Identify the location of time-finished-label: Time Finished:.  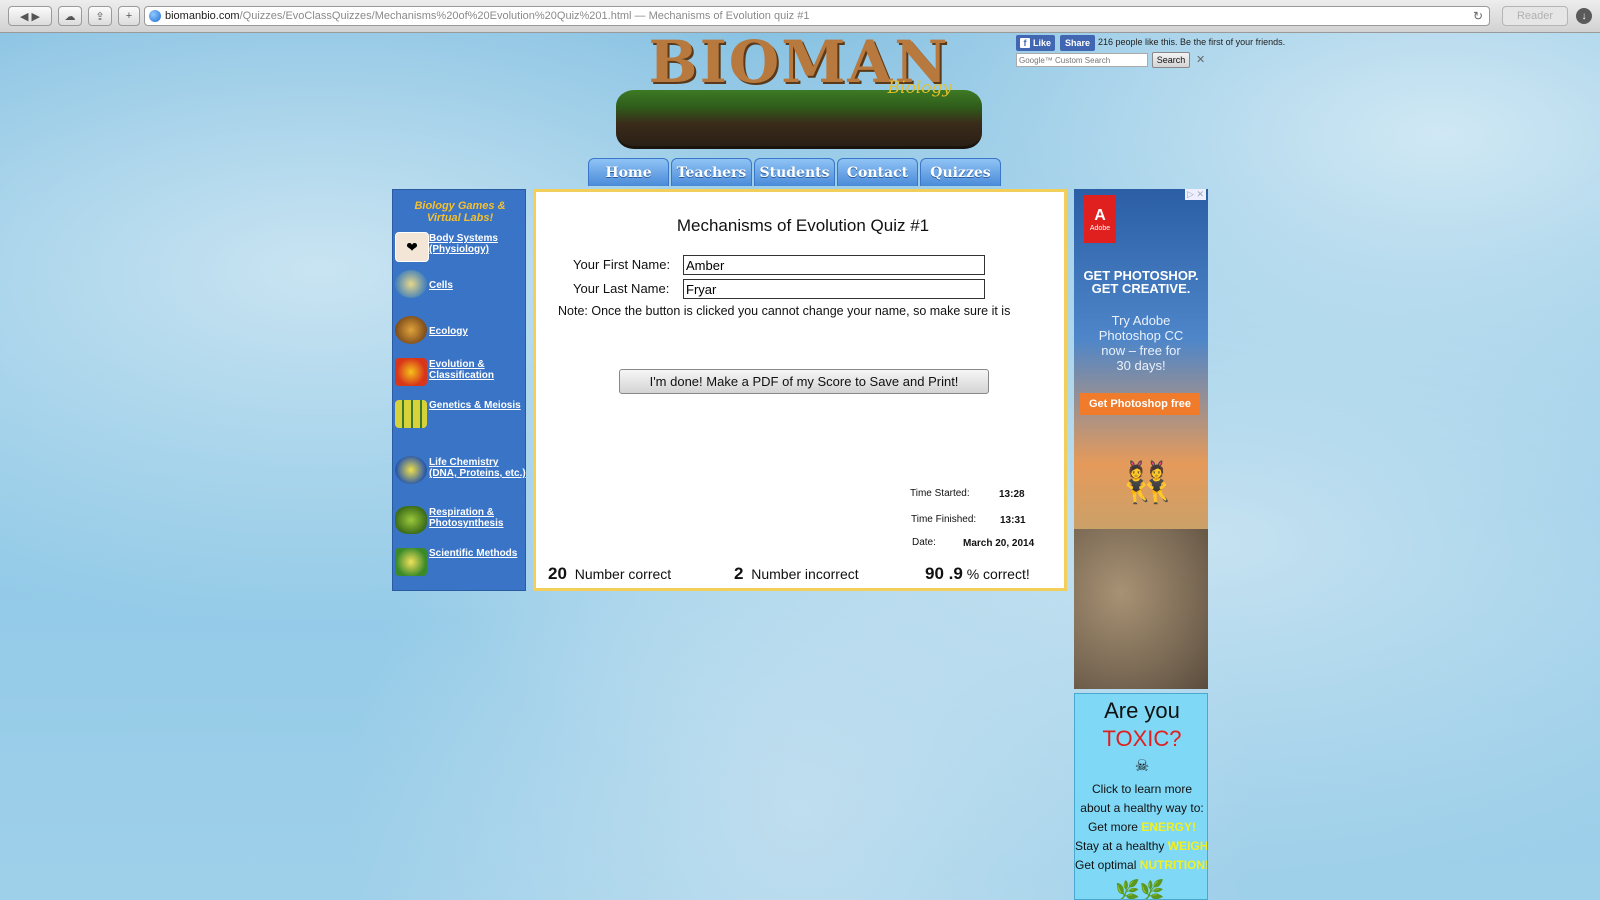
(944, 519).